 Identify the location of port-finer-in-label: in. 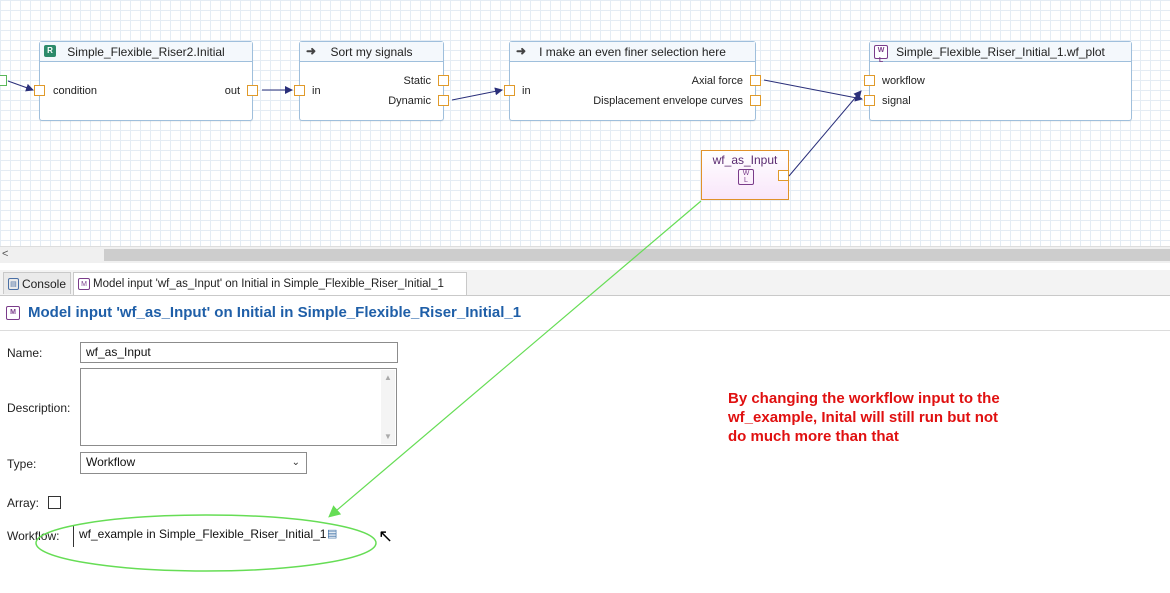
(526, 91).